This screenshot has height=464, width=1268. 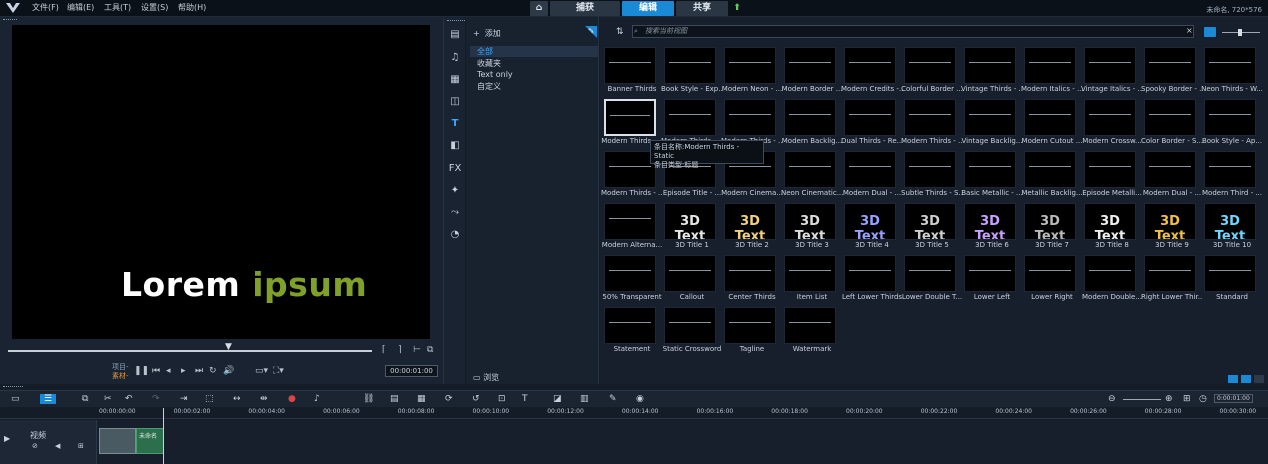 I want to click on add-category-button: + 添加, so click(x=487, y=33).